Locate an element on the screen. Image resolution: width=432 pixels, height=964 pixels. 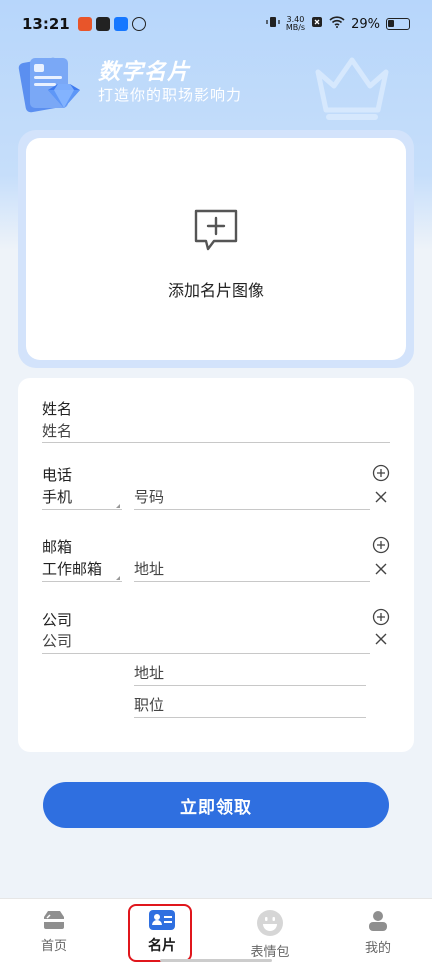
phone-label: 电话 is located at coordinates (57, 475).